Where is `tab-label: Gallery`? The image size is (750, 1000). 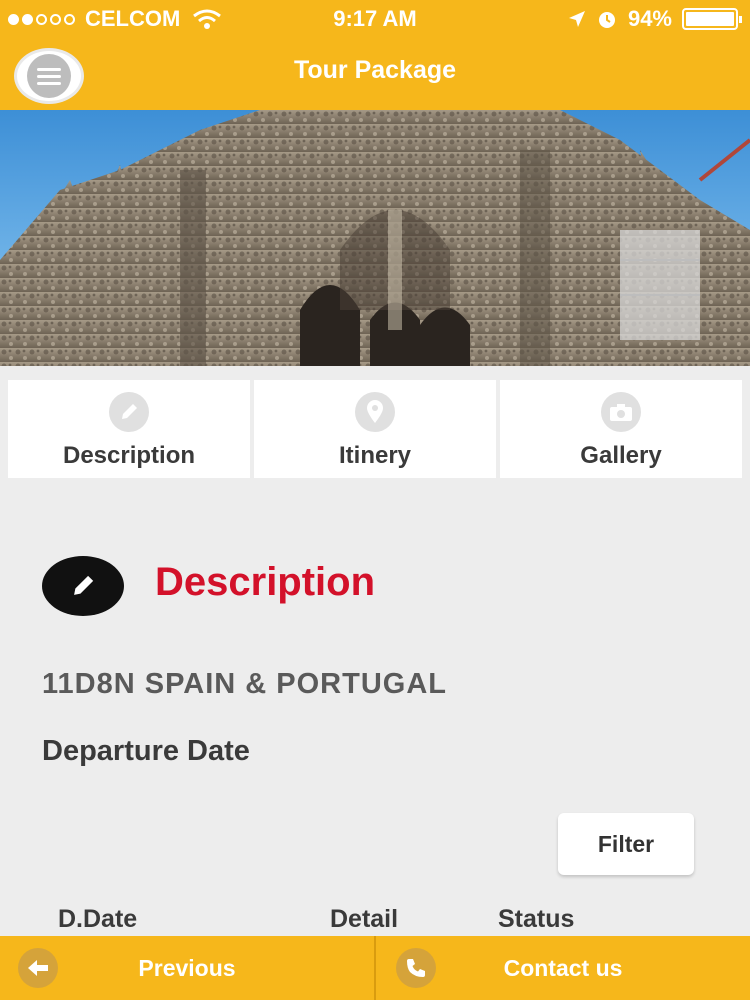
tab-label: Gallery is located at coordinates (621, 455).